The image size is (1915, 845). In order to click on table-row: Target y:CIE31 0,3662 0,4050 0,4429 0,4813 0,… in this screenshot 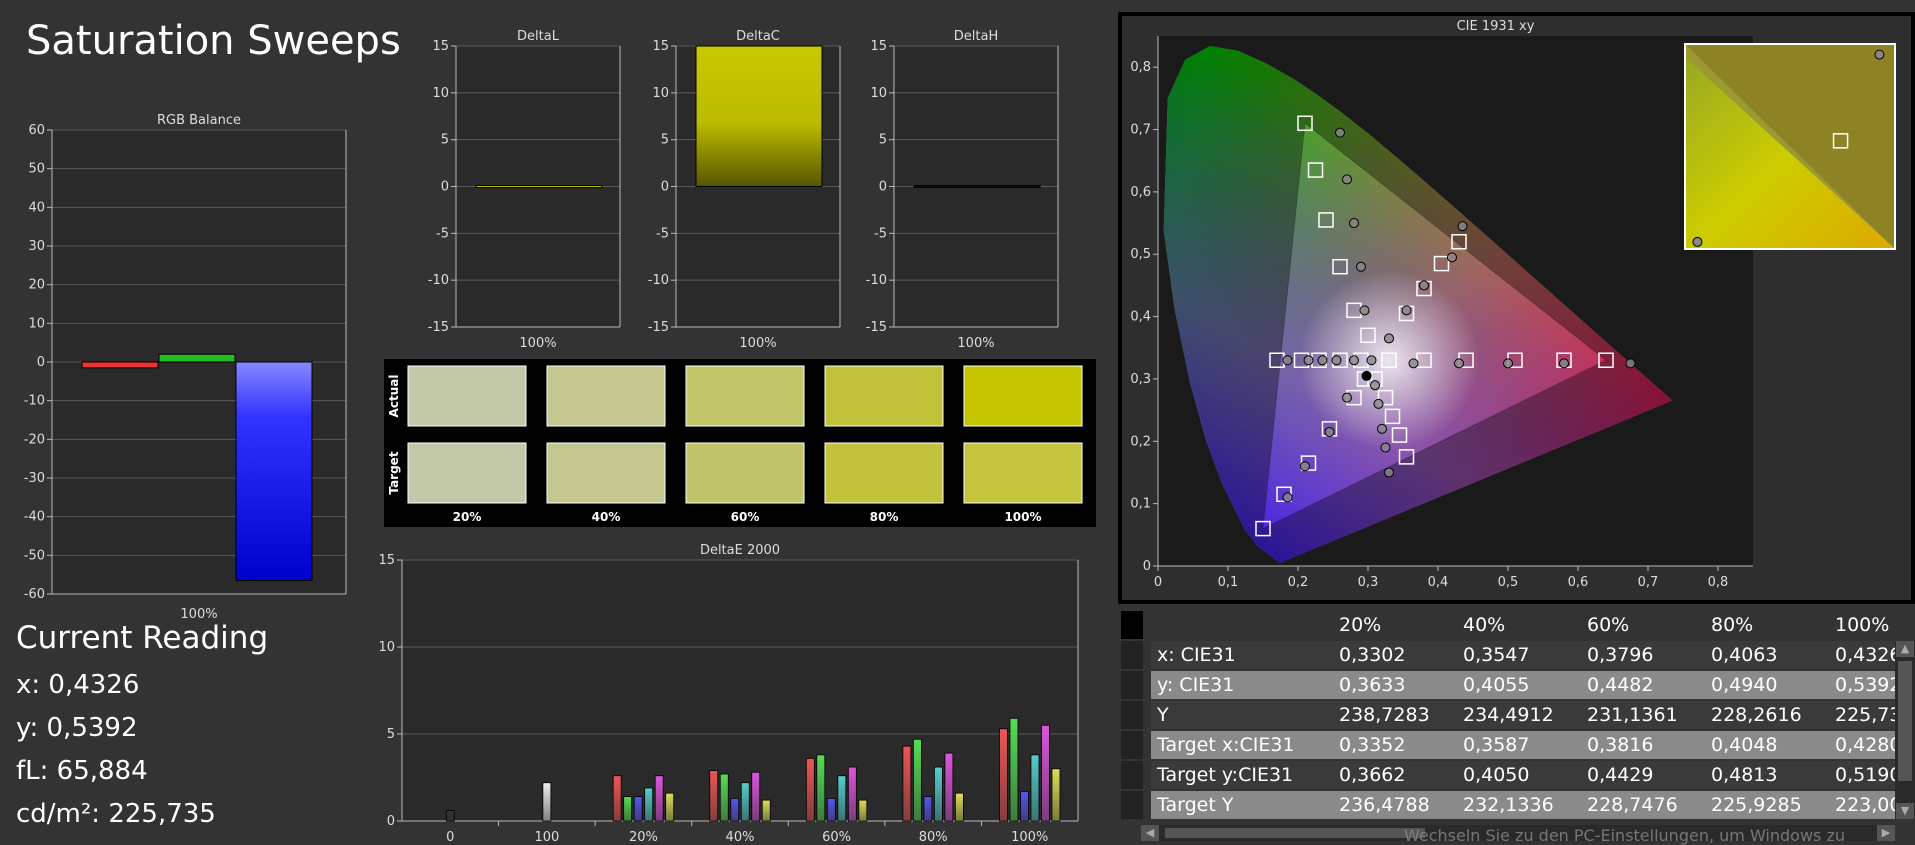, I will do `click(1516, 775)`.